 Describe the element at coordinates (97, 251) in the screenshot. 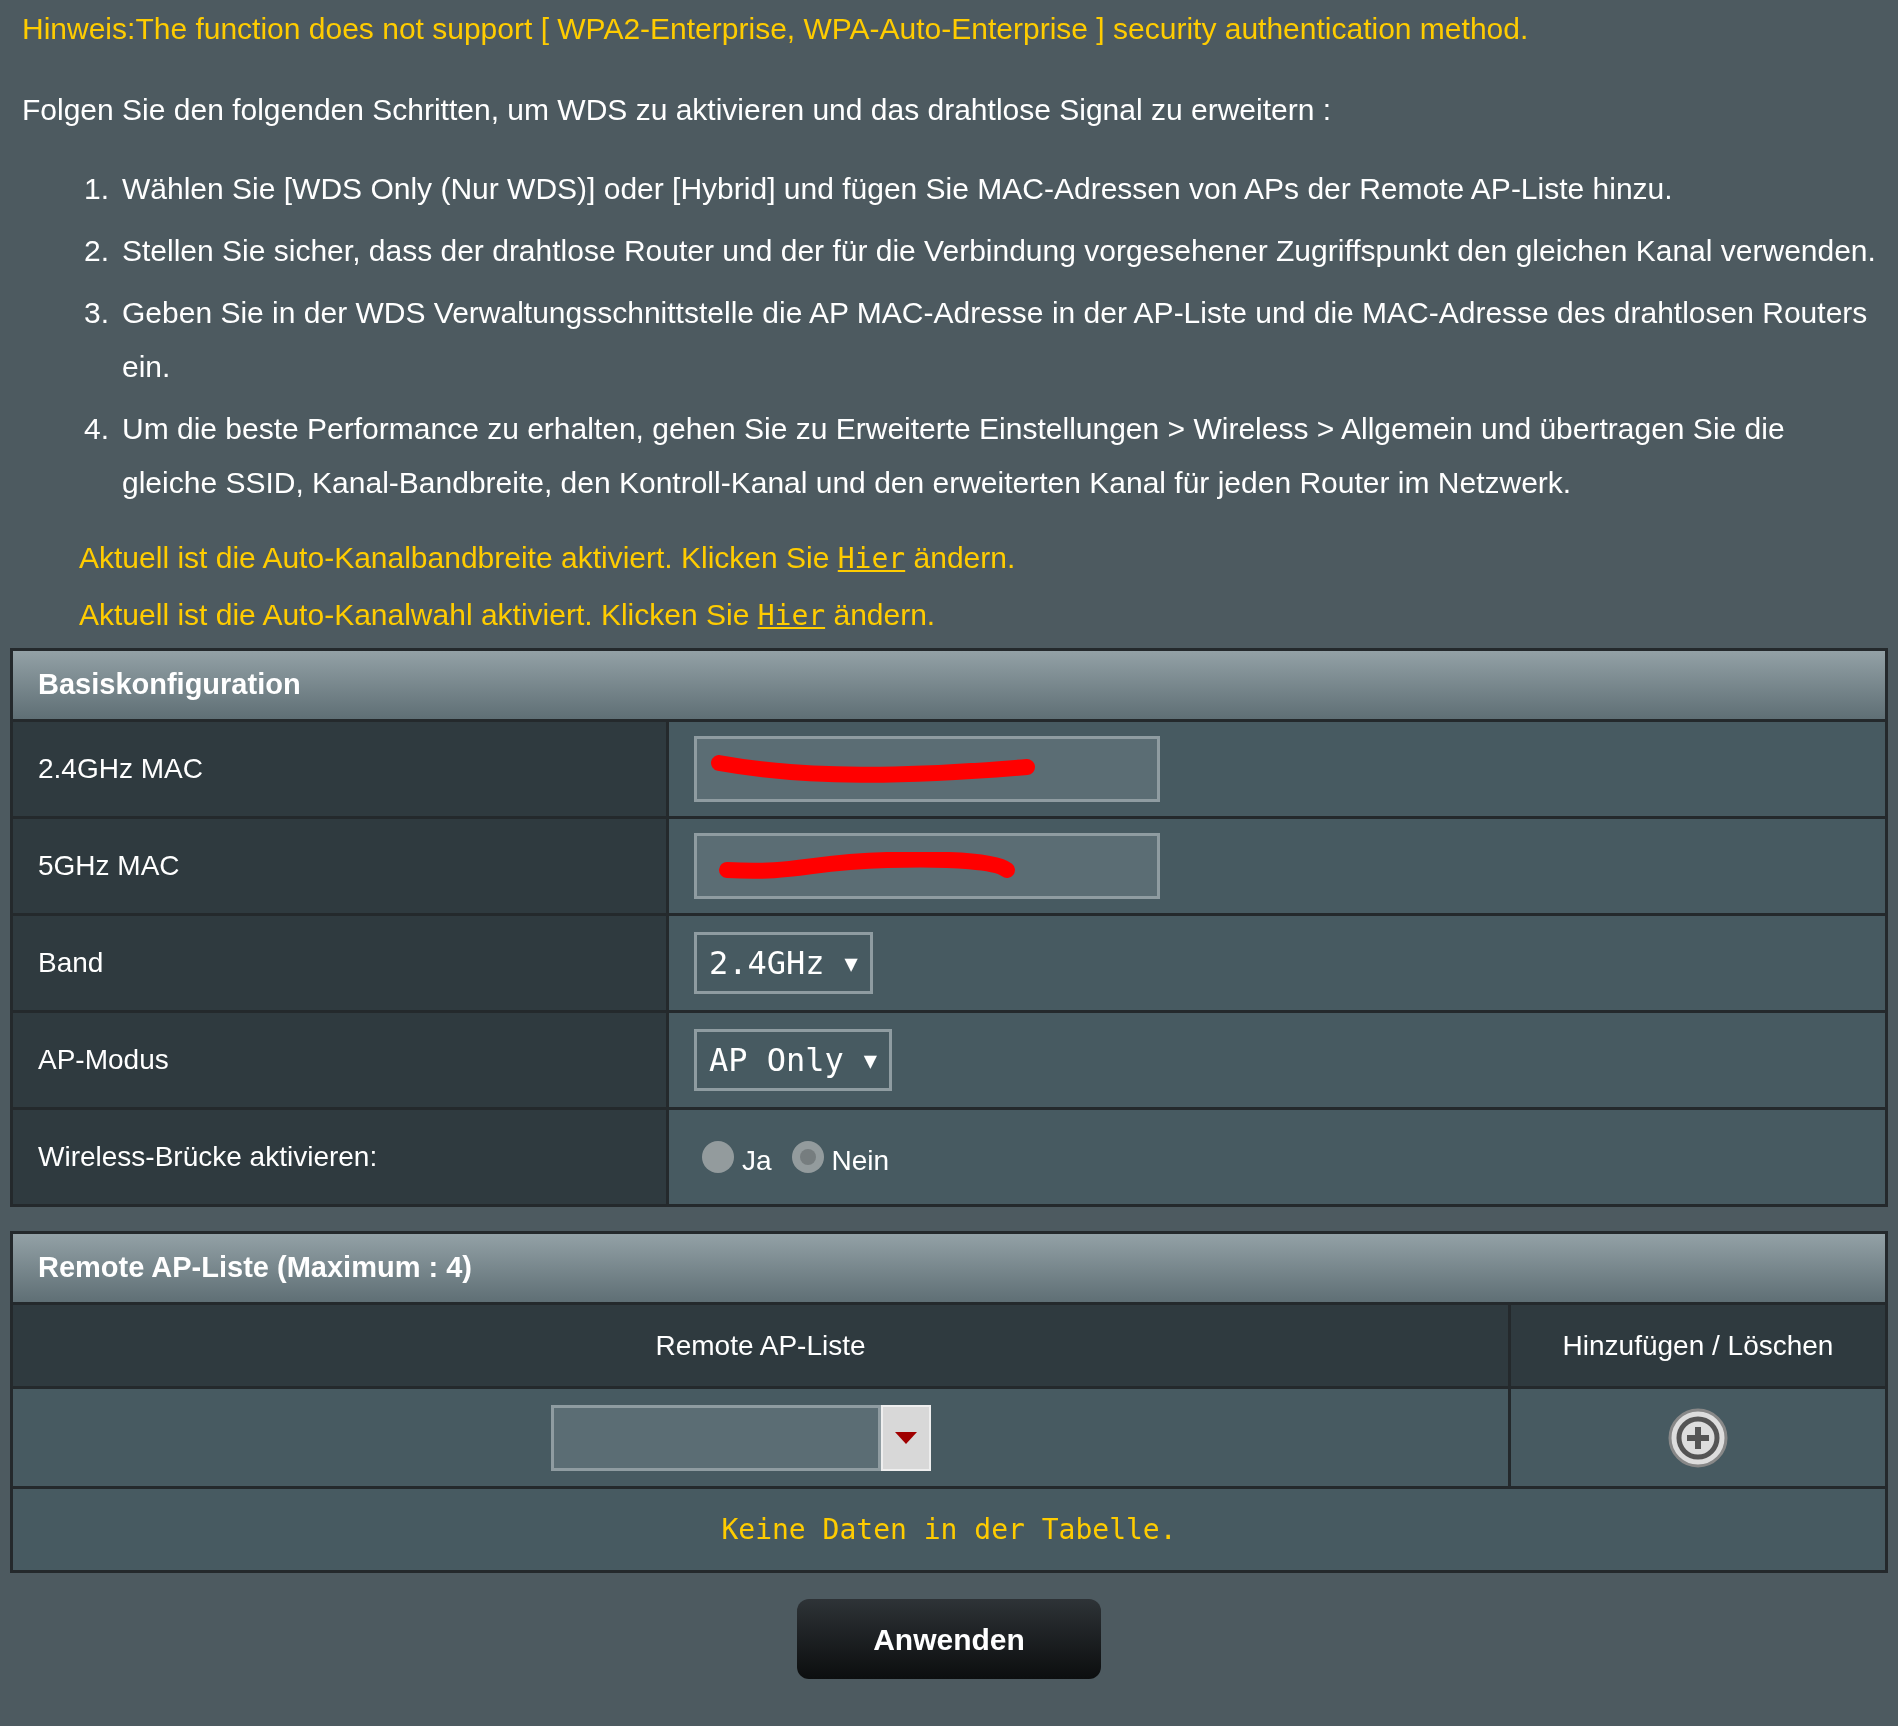

I see `step-number: 2.` at that location.